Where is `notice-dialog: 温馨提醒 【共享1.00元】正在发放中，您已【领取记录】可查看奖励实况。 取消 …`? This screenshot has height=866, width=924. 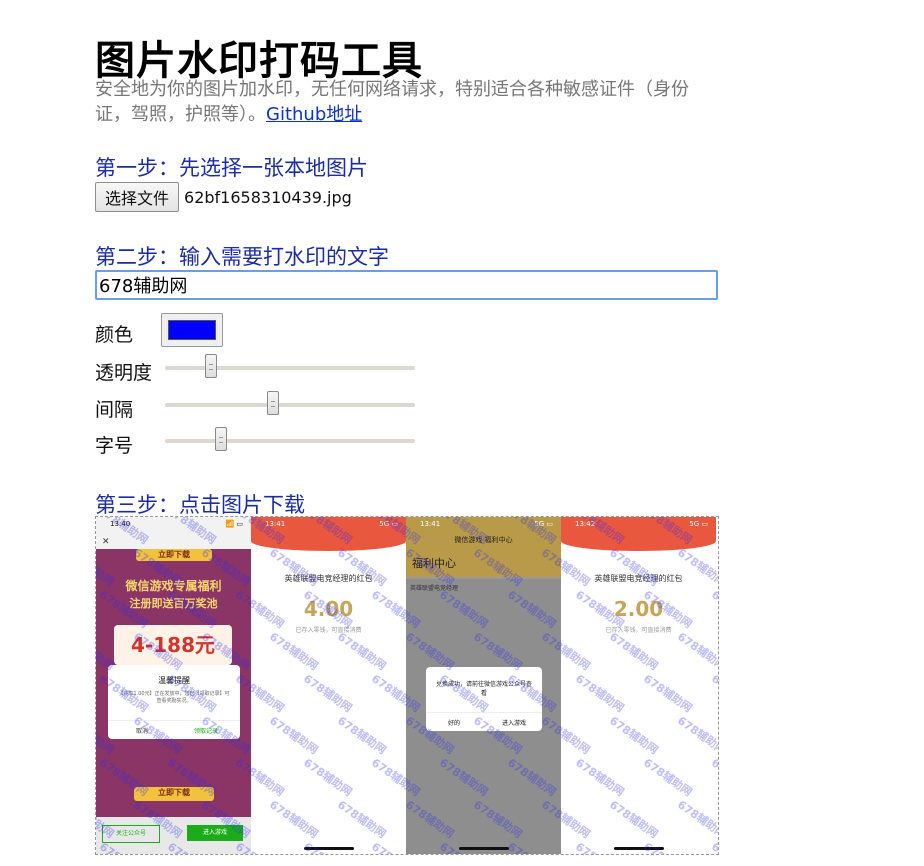
notice-dialog: 温馨提醒 【共享1.00元】正在发放中，您已【领取记录】可查看奖励实况。 取消 … is located at coordinates (174, 702).